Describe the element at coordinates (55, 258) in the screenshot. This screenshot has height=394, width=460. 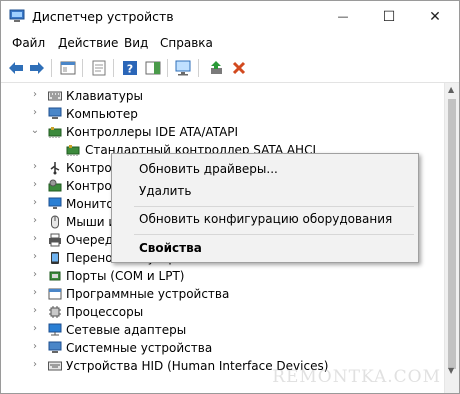
I see `portable-device-icon` at that location.